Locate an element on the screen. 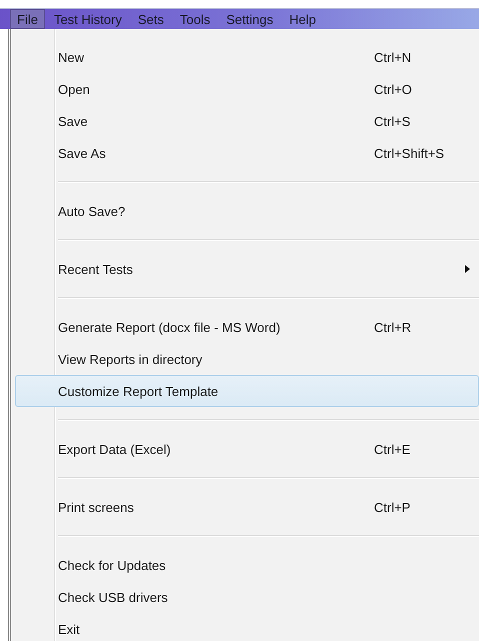 This screenshot has width=479, height=641. menu-item: View Reports in directory is located at coordinates (247, 359).